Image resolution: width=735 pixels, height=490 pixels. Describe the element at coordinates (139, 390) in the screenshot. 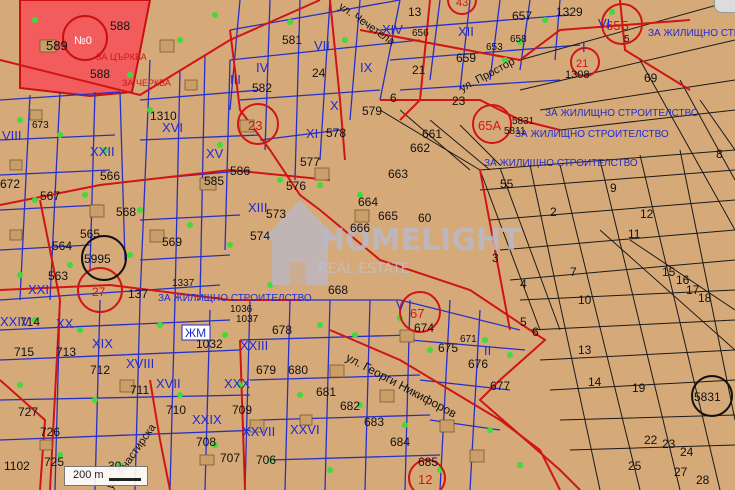

I see `parcel-711: 711` at that location.